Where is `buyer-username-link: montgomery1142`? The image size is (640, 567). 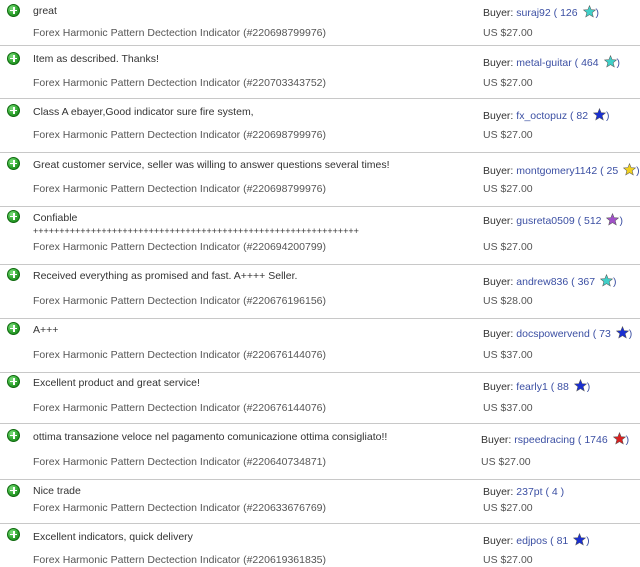
buyer-username-link: montgomery1142 is located at coordinates (556, 171).